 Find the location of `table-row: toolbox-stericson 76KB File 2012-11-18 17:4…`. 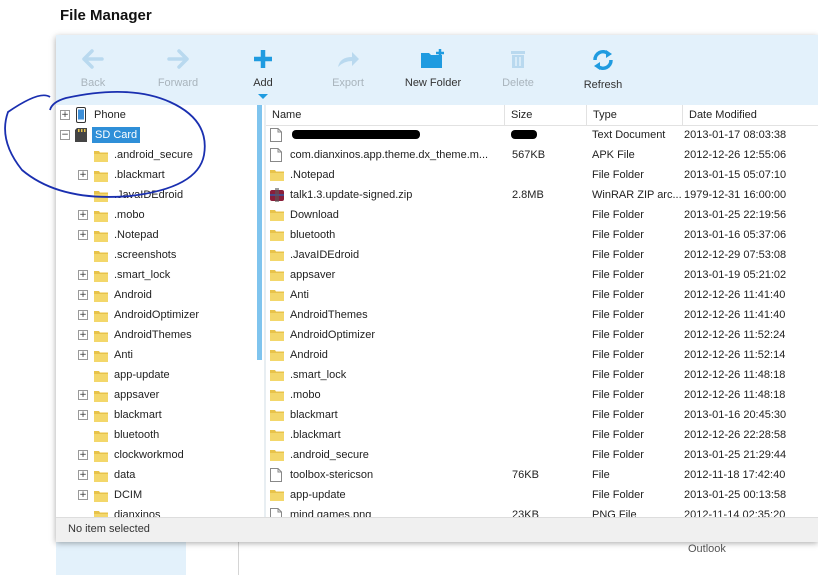

table-row: toolbox-stericson 76KB File 2012-11-18 17:4… is located at coordinates (542, 475).